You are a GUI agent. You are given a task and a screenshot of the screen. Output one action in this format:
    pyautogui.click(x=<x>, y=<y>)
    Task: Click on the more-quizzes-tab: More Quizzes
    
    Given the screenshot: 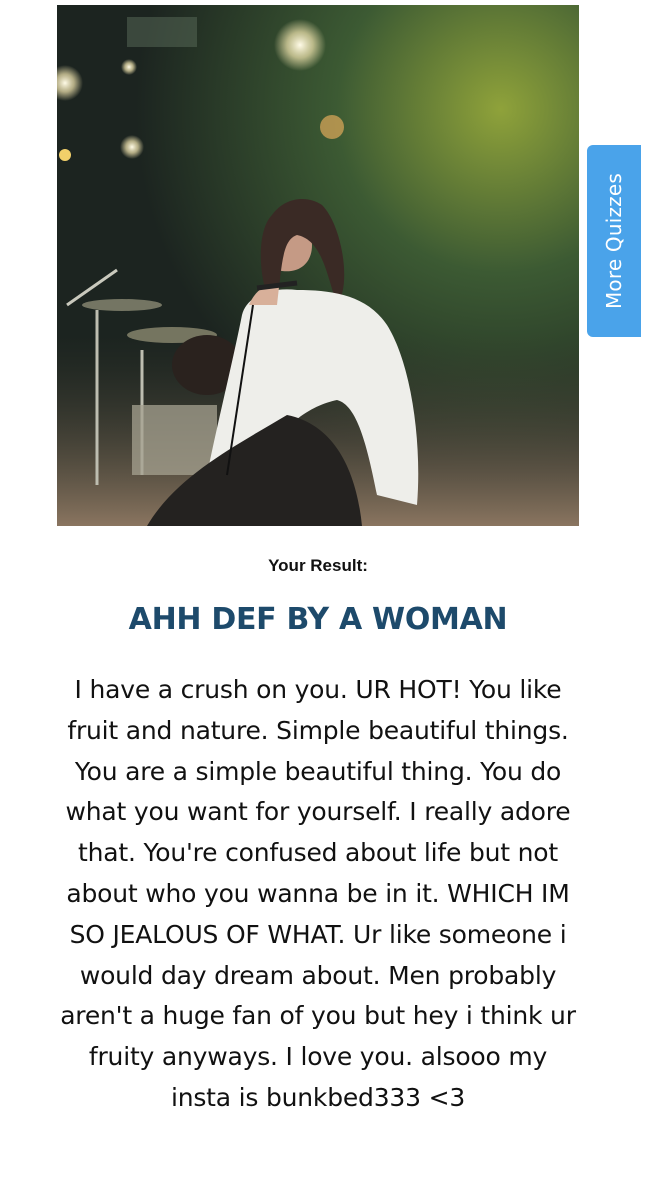 What is the action you would take?
    pyautogui.click(x=614, y=241)
    